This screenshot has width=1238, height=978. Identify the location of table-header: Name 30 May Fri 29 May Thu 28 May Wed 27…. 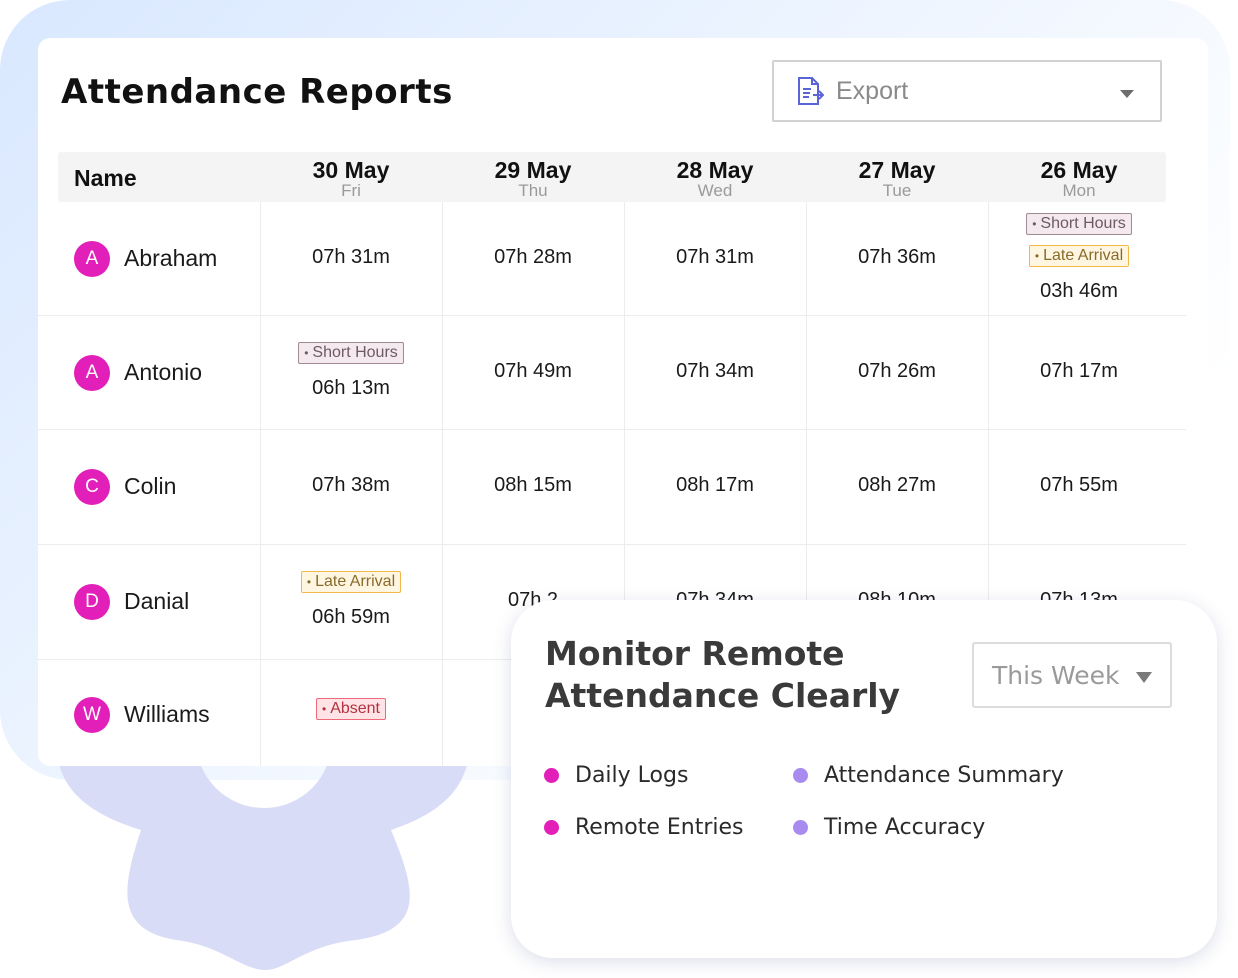
(612, 177).